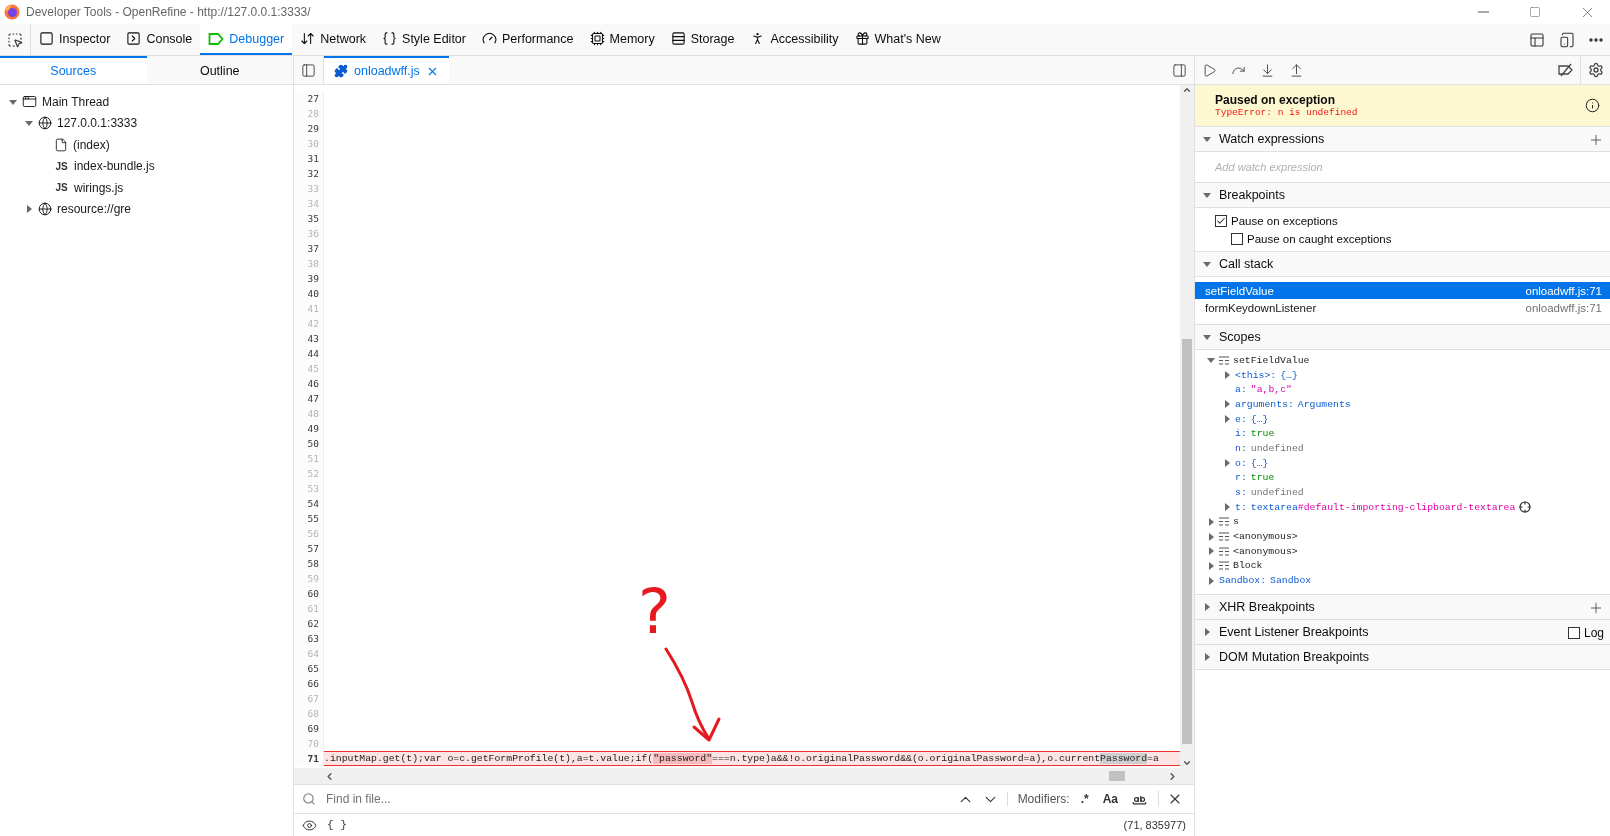 This screenshot has width=1610, height=836. Describe the element at coordinates (219, 70) in the screenshot. I see `panel-tab: Outline` at that location.